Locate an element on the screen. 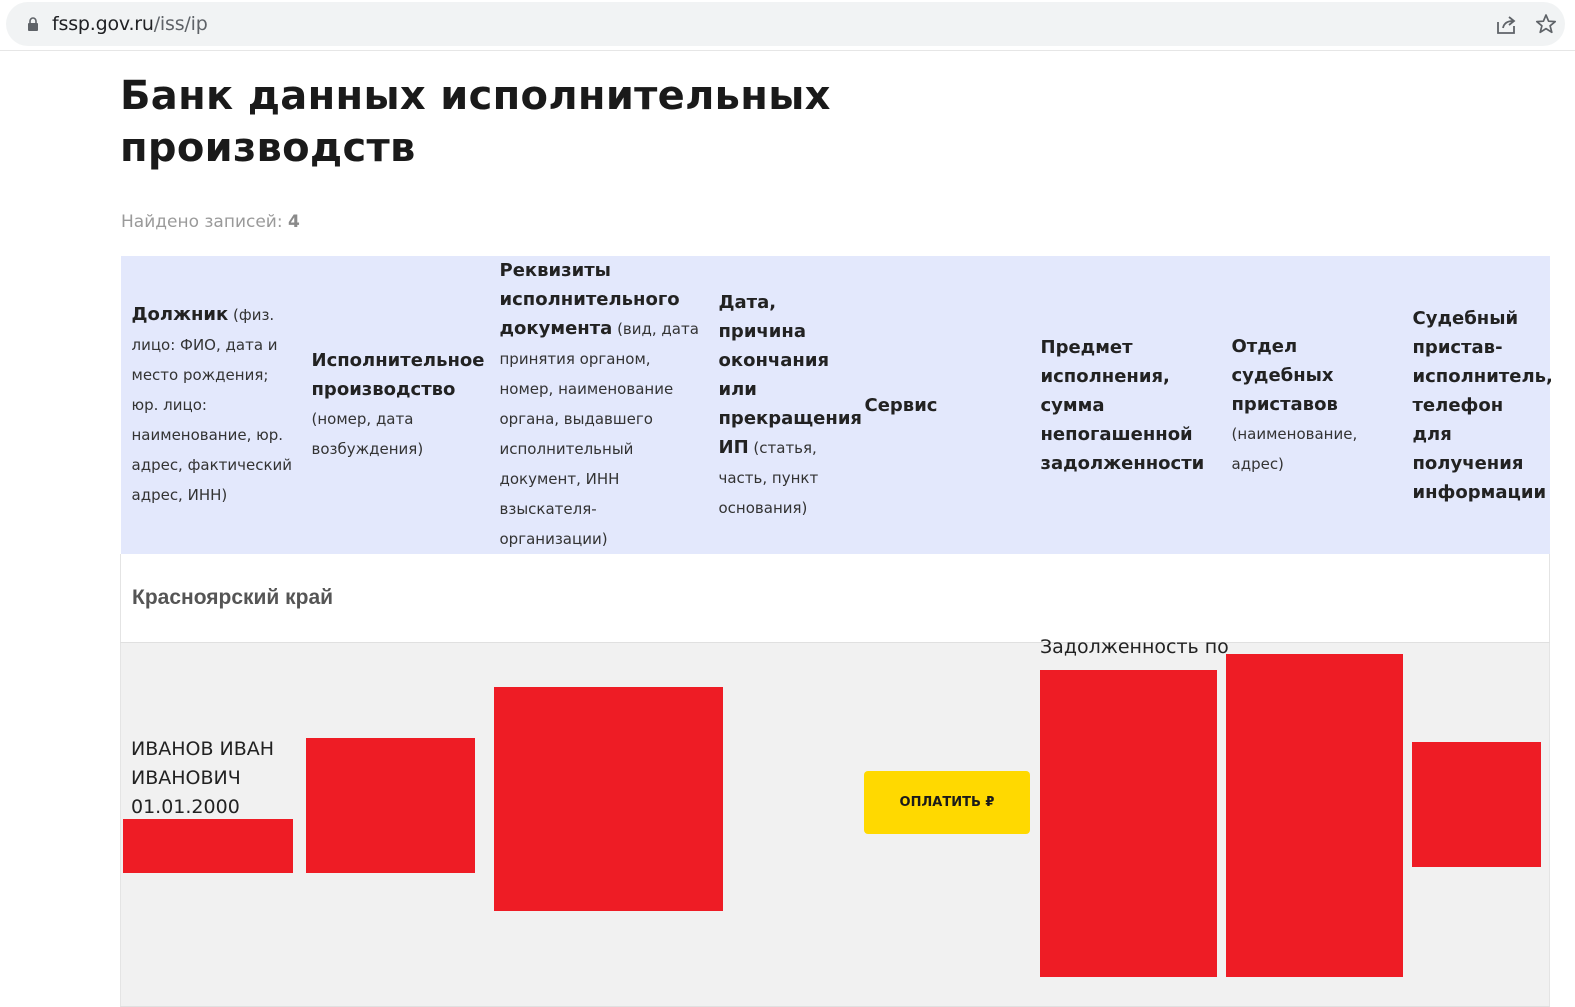 Image resolution: width=1575 pixels, height=1007 pixels. redaction-bailiff is located at coordinates (1476, 804).